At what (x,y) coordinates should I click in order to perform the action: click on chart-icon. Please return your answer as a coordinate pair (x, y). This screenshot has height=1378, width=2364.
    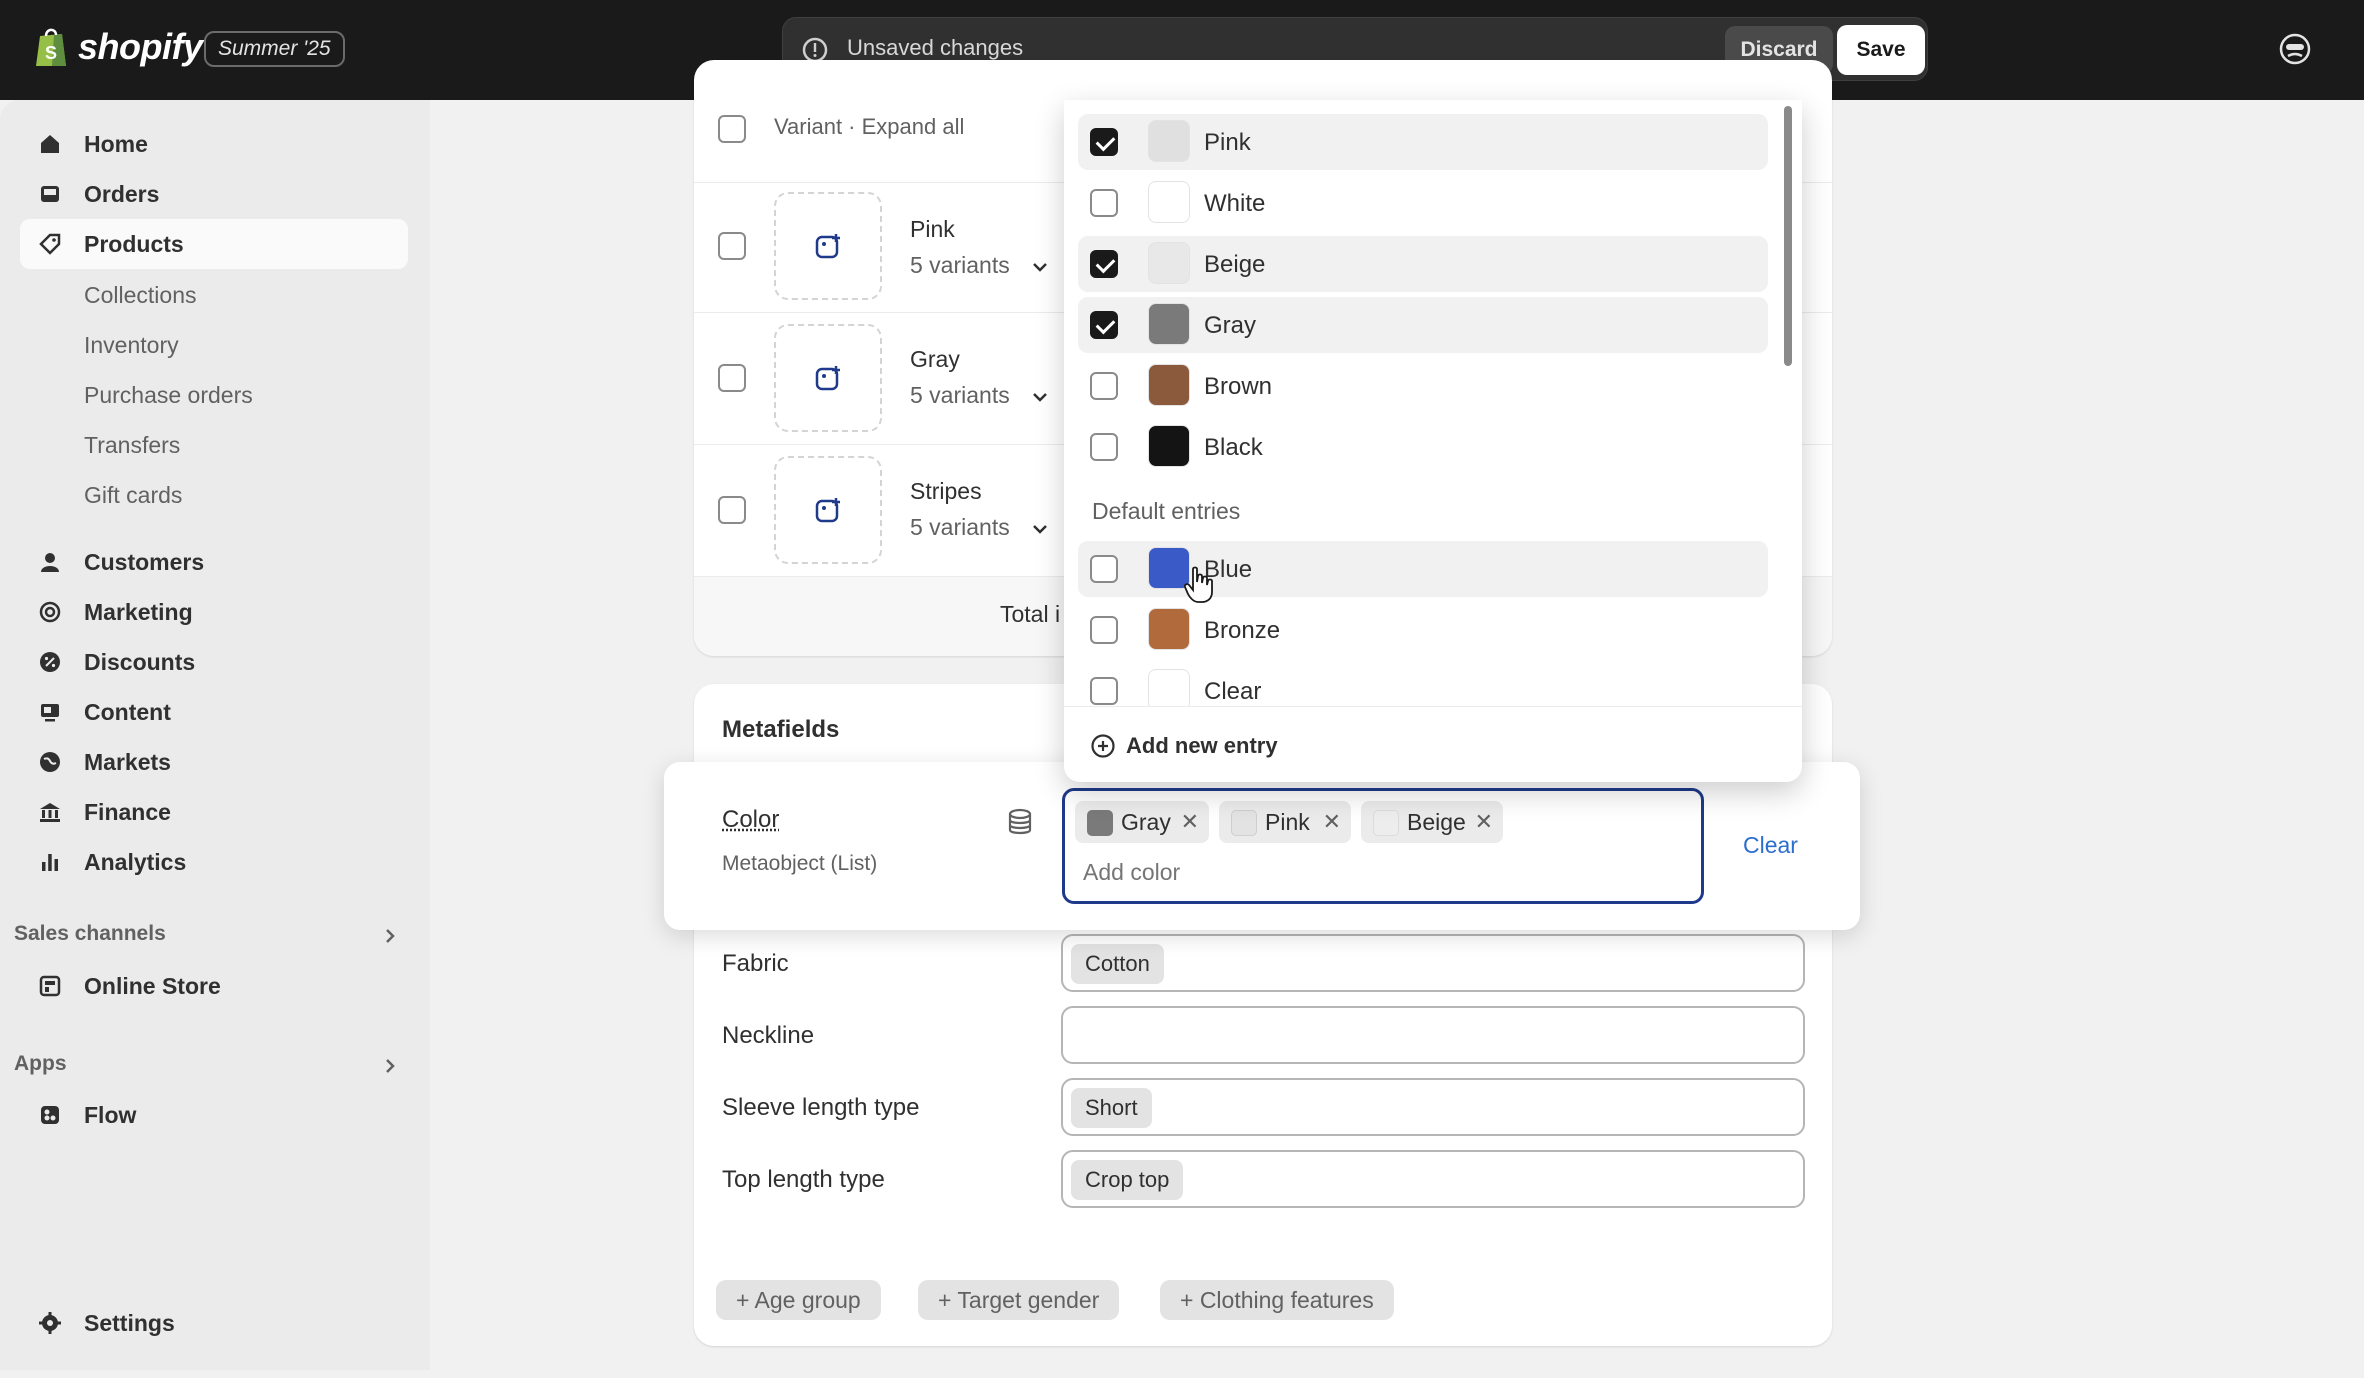
    Looking at the image, I should click on (50, 862).